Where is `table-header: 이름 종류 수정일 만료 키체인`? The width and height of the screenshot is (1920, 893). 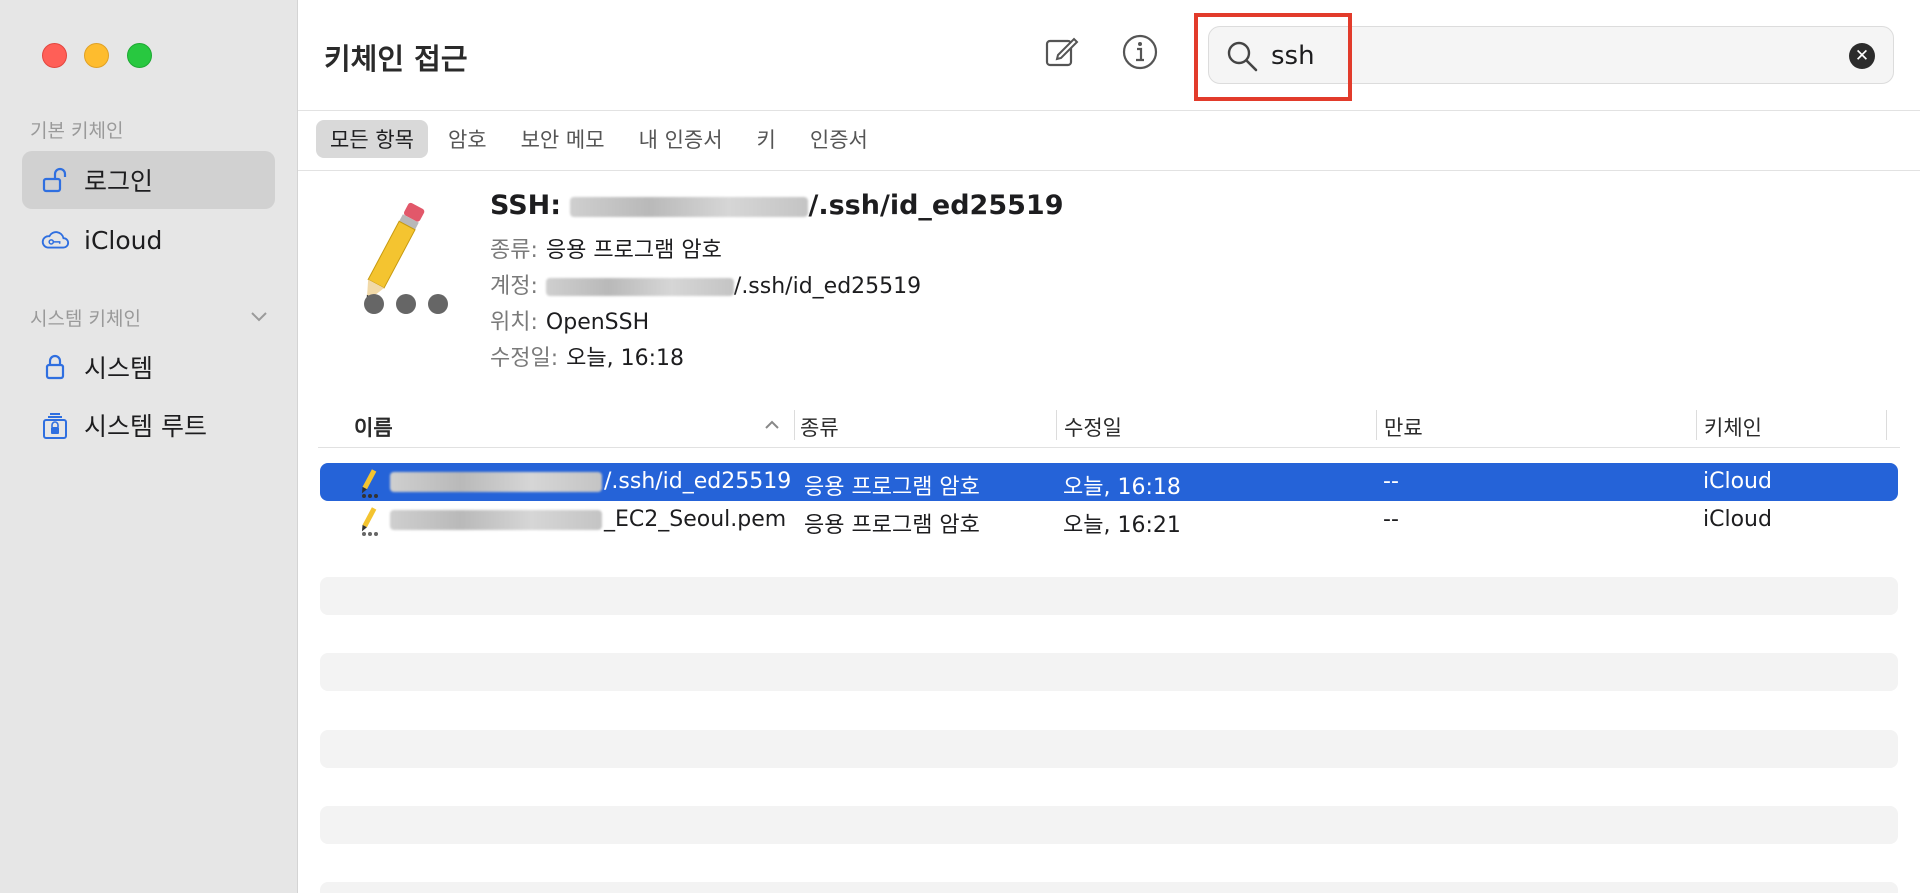
table-header: 이름 종류 수정일 만료 키체인 is located at coordinates (1109, 425).